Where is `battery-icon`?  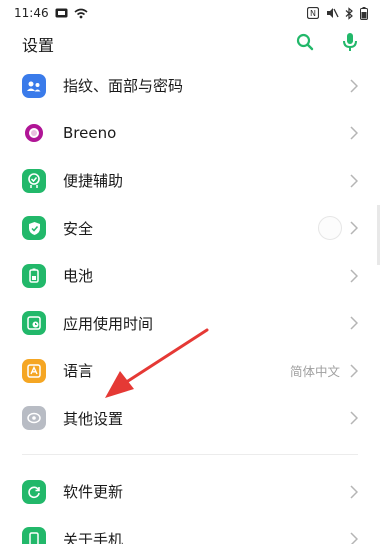
battery-icon is located at coordinates (34, 275).